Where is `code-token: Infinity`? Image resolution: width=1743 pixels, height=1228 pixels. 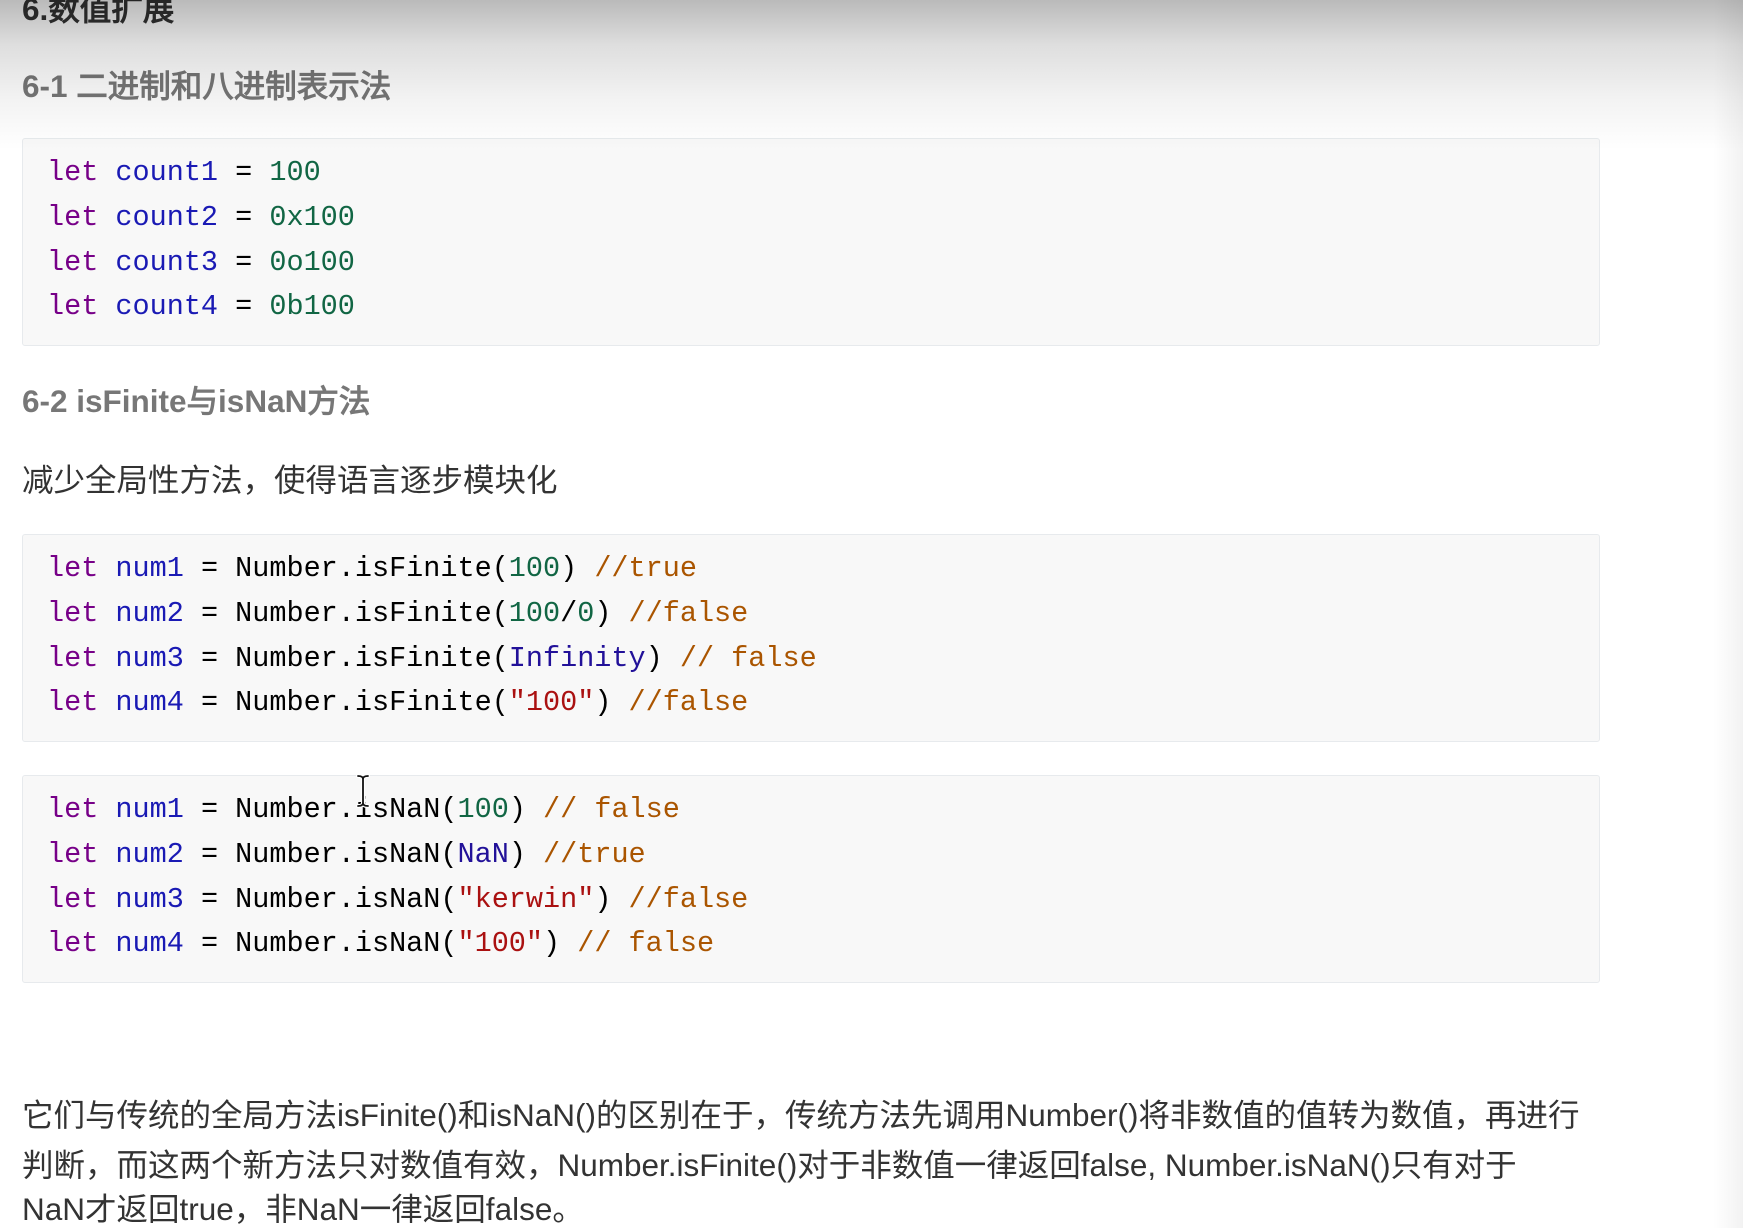 code-token: Infinity is located at coordinates (577, 658).